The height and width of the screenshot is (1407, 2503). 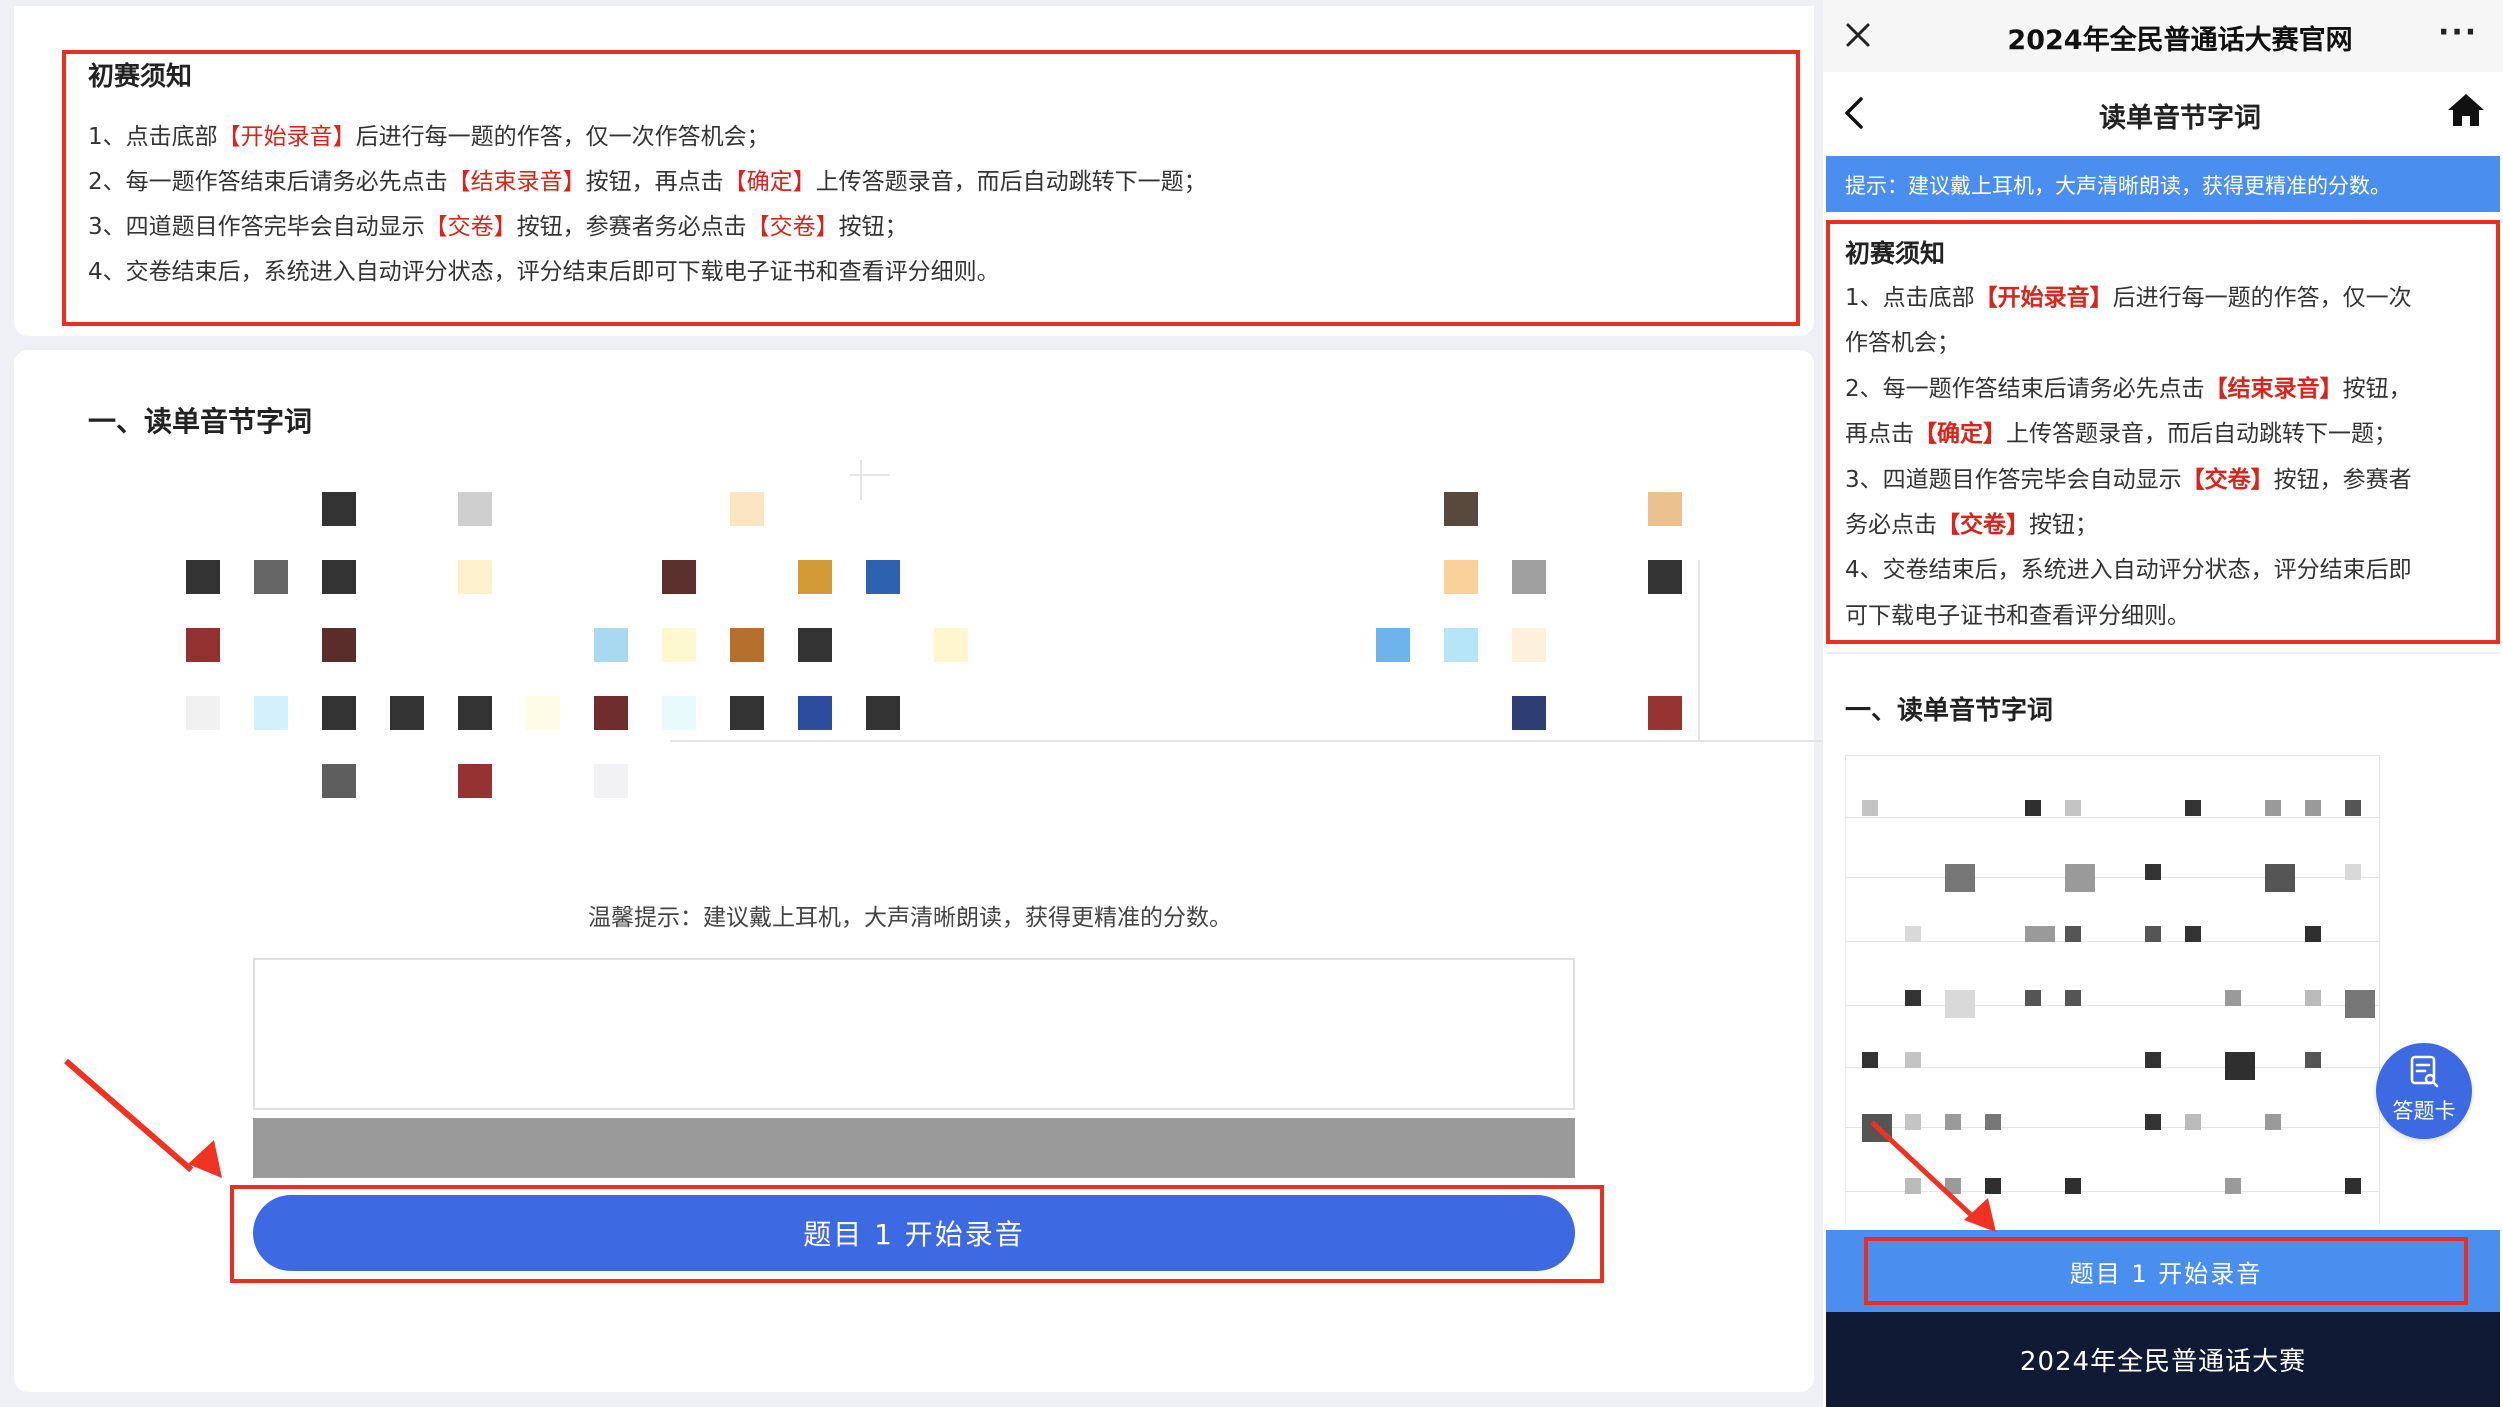 What do you see at coordinates (1854, 113) in the screenshot?
I see `back-chevron-icon` at bounding box center [1854, 113].